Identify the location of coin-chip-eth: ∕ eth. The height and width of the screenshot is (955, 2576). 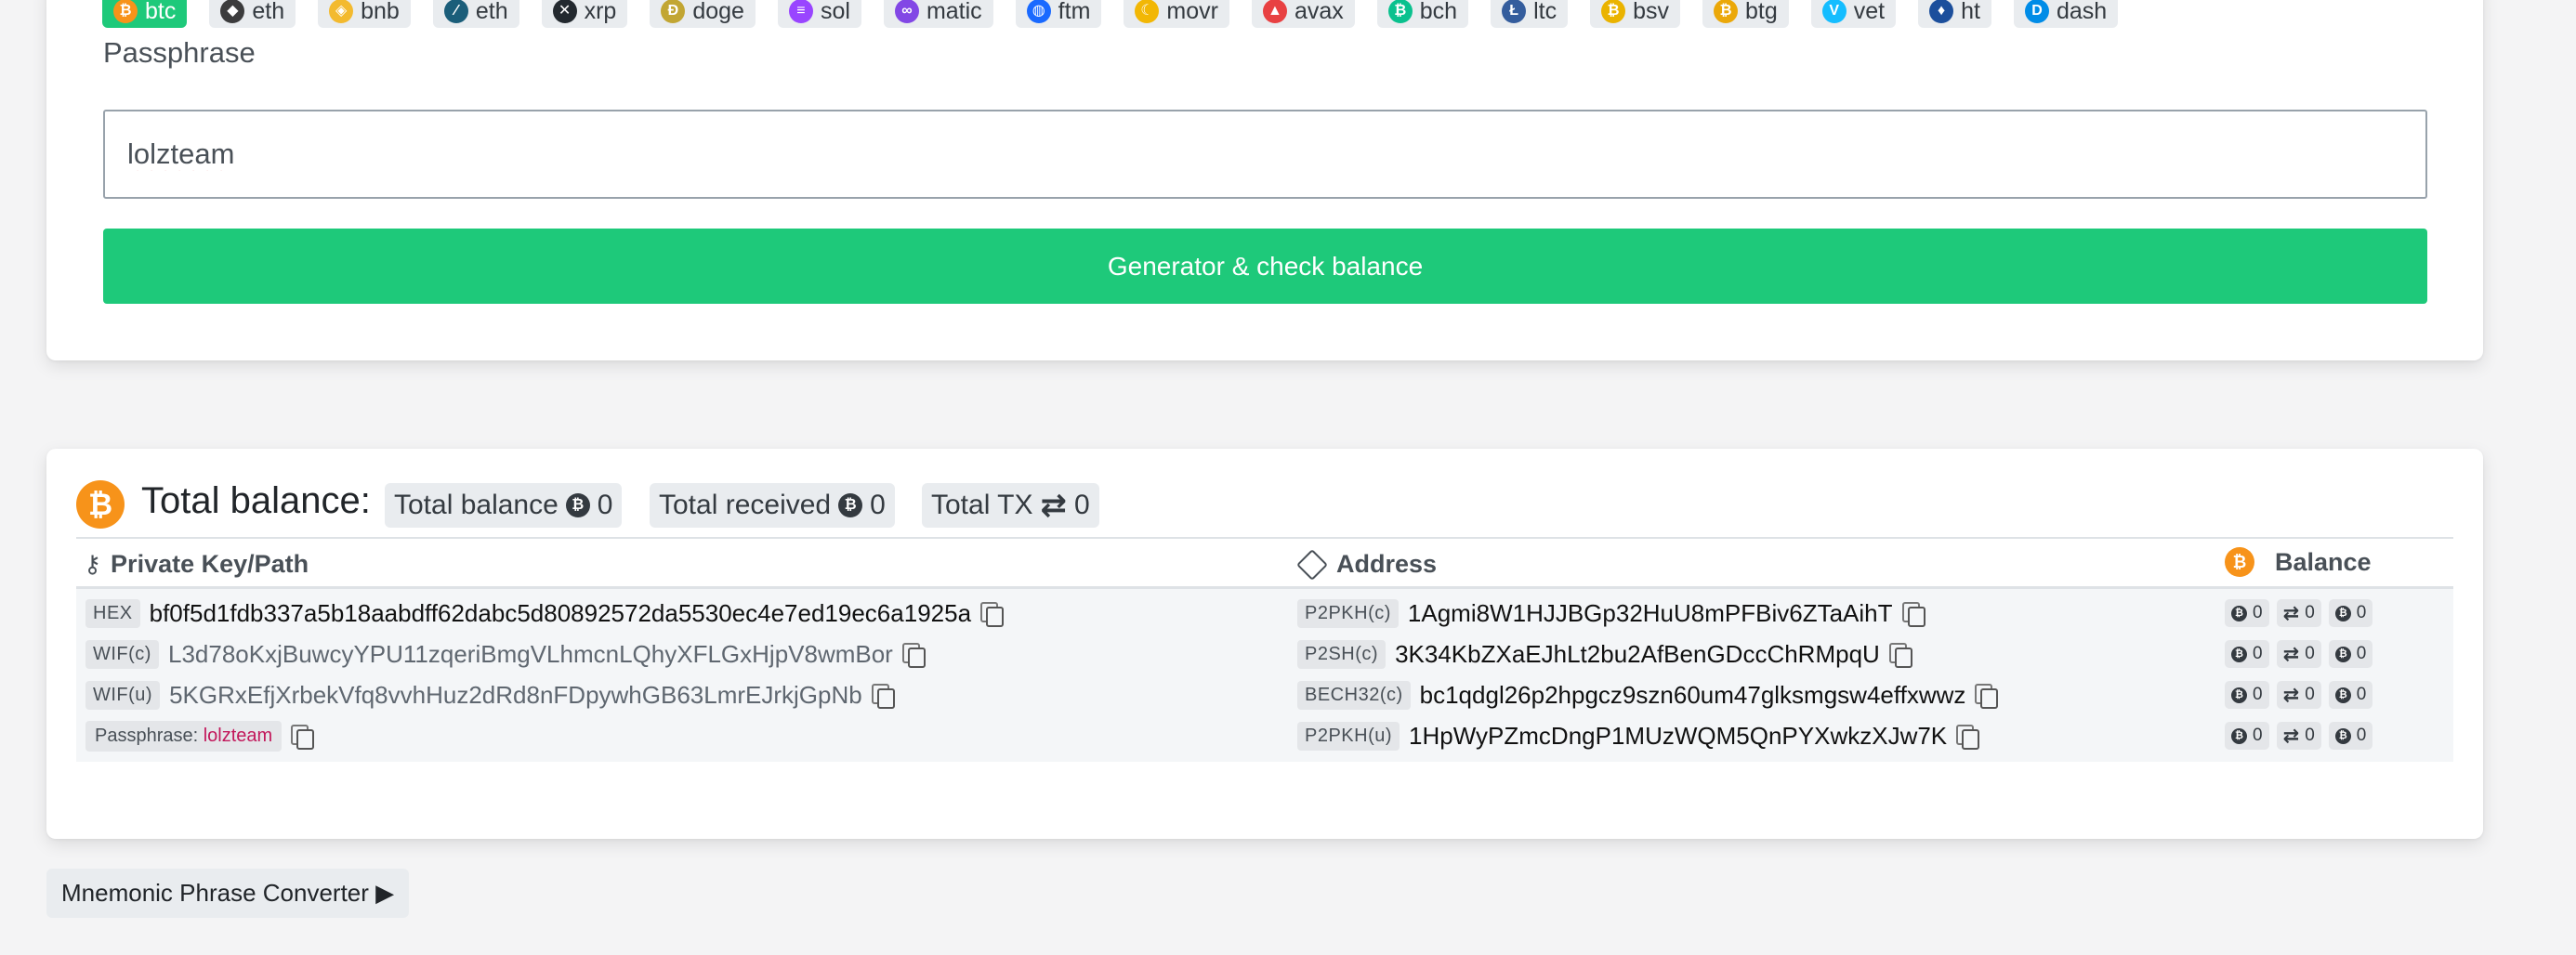
(475, 14).